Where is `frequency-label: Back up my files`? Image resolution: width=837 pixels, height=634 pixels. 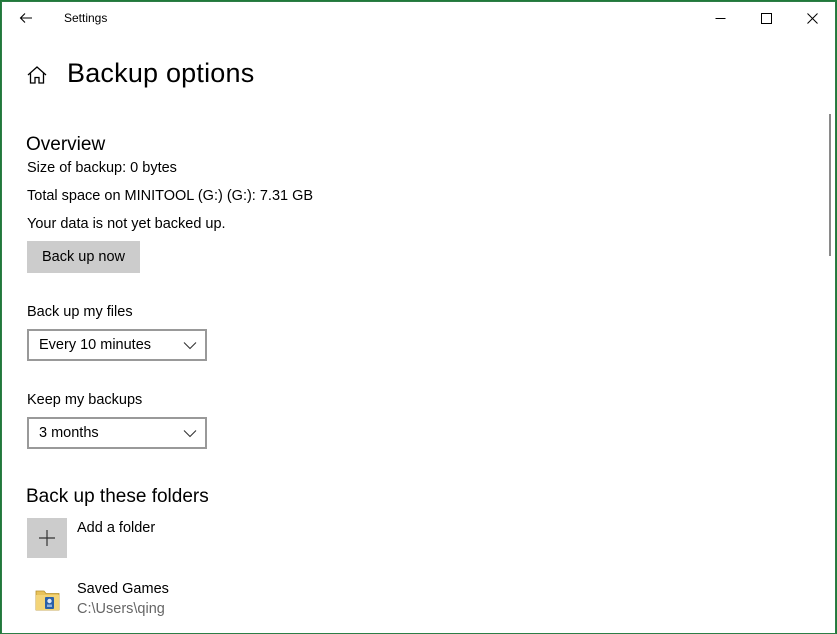
frequency-label: Back up my files is located at coordinates (80, 312).